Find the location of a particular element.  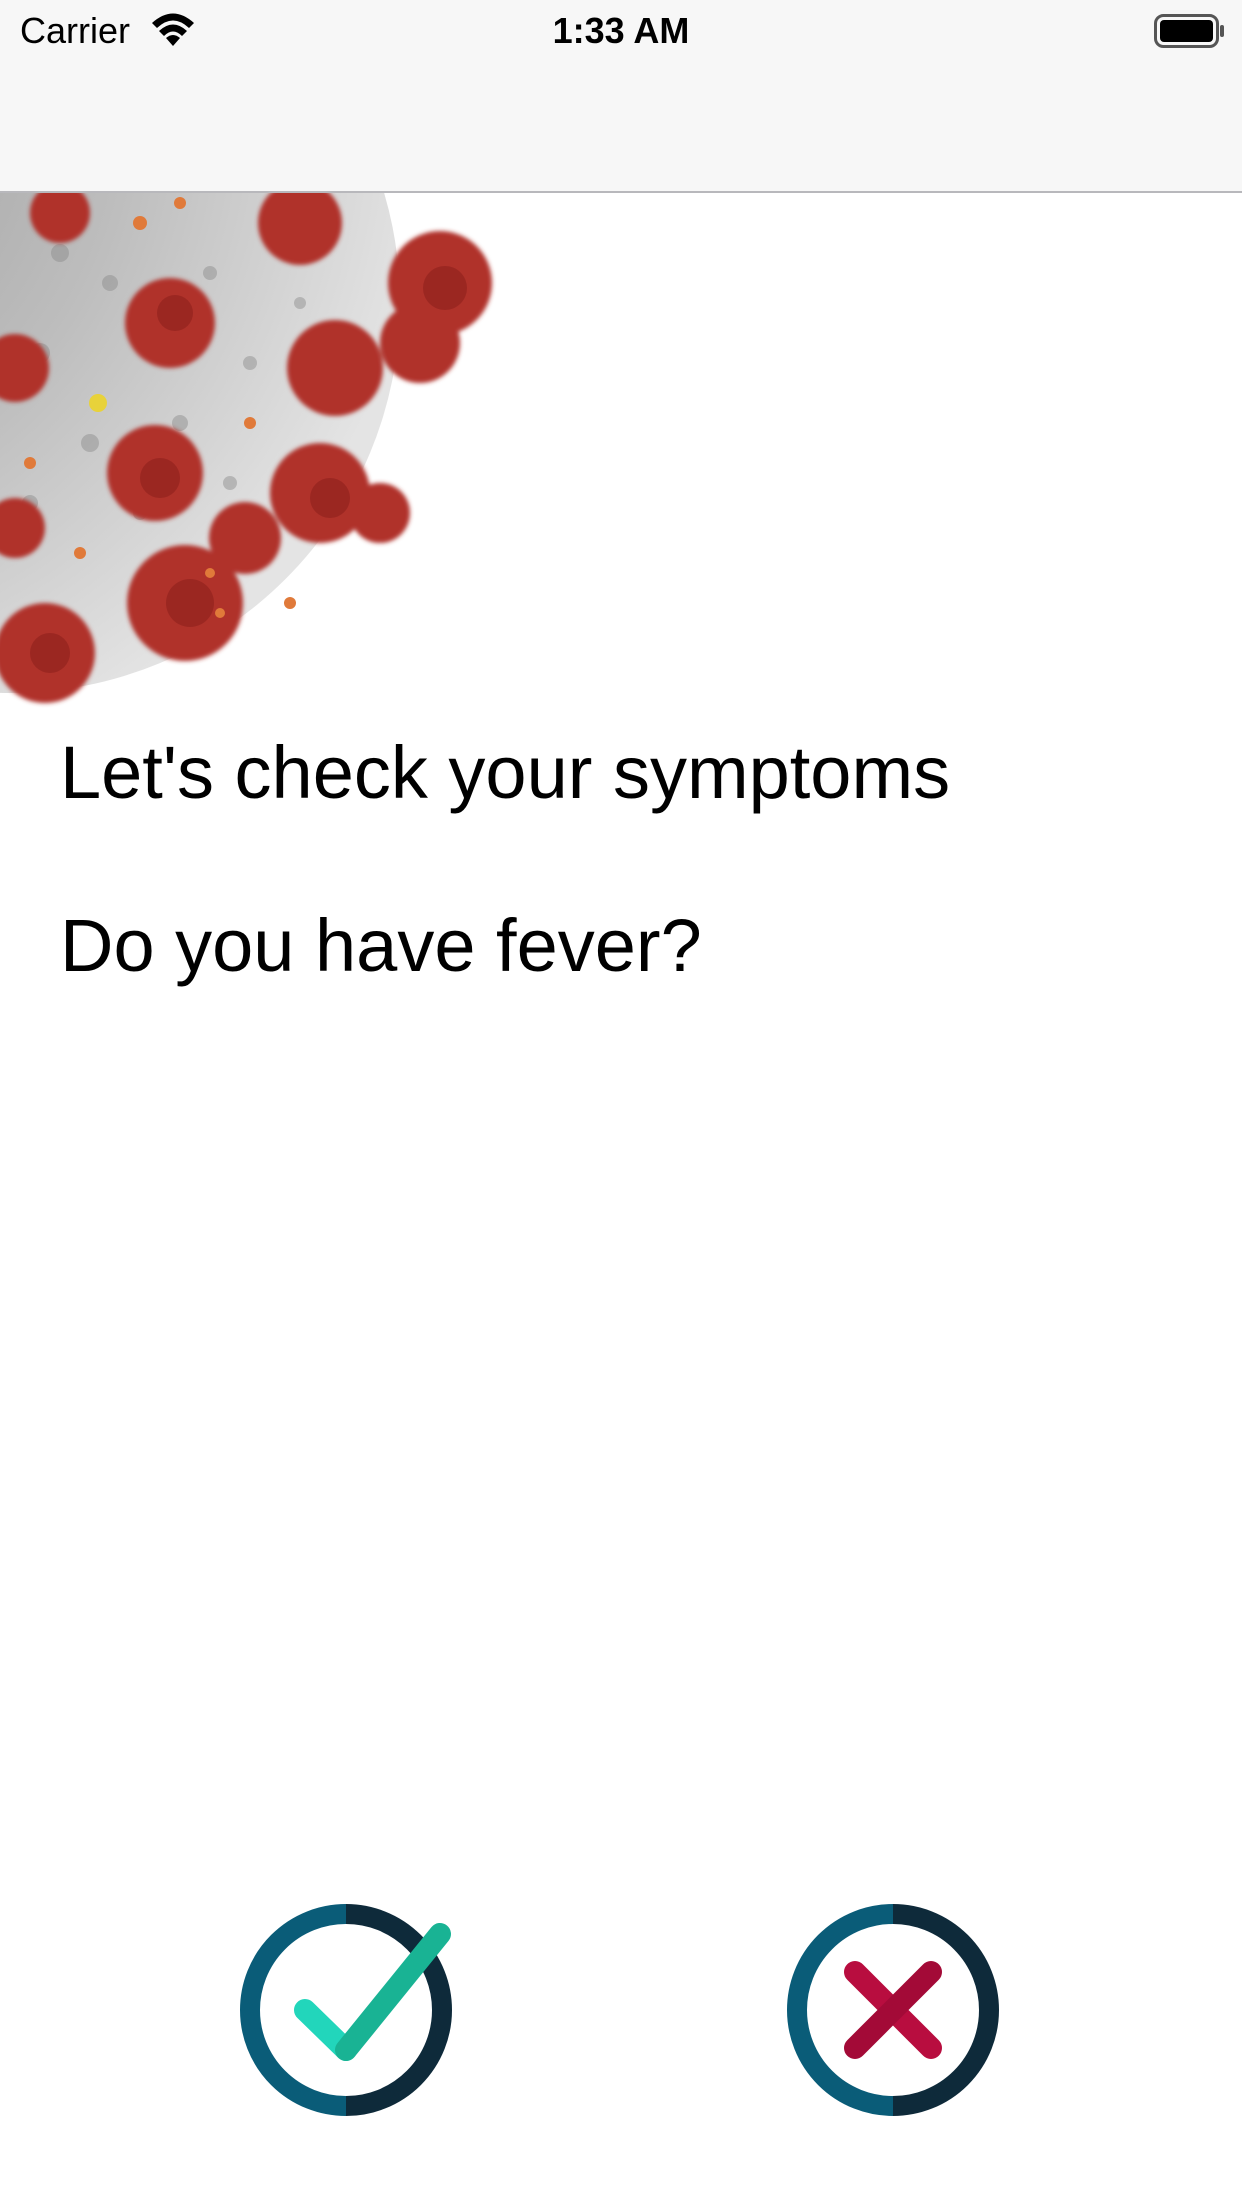

yes-button is located at coordinates (346, 2010).